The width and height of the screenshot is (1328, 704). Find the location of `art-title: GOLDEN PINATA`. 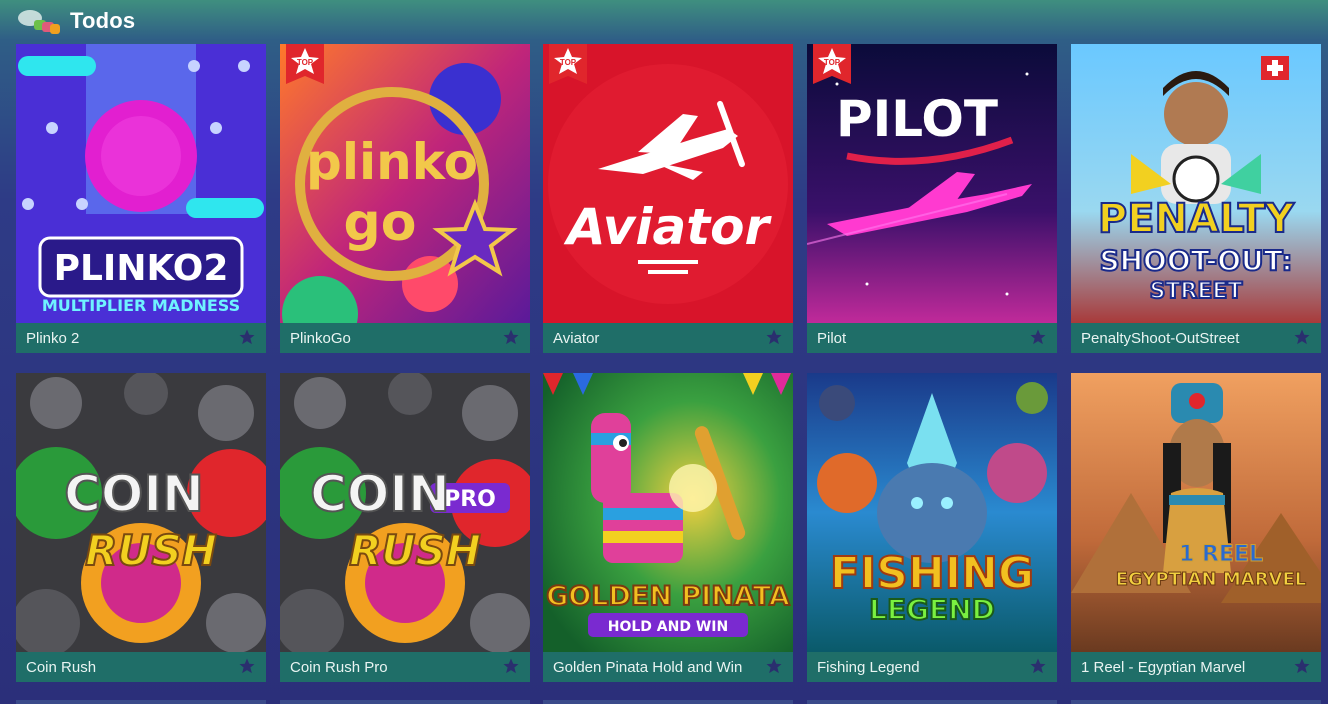

art-title: GOLDEN PINATA is located at coordinates (668, 596).